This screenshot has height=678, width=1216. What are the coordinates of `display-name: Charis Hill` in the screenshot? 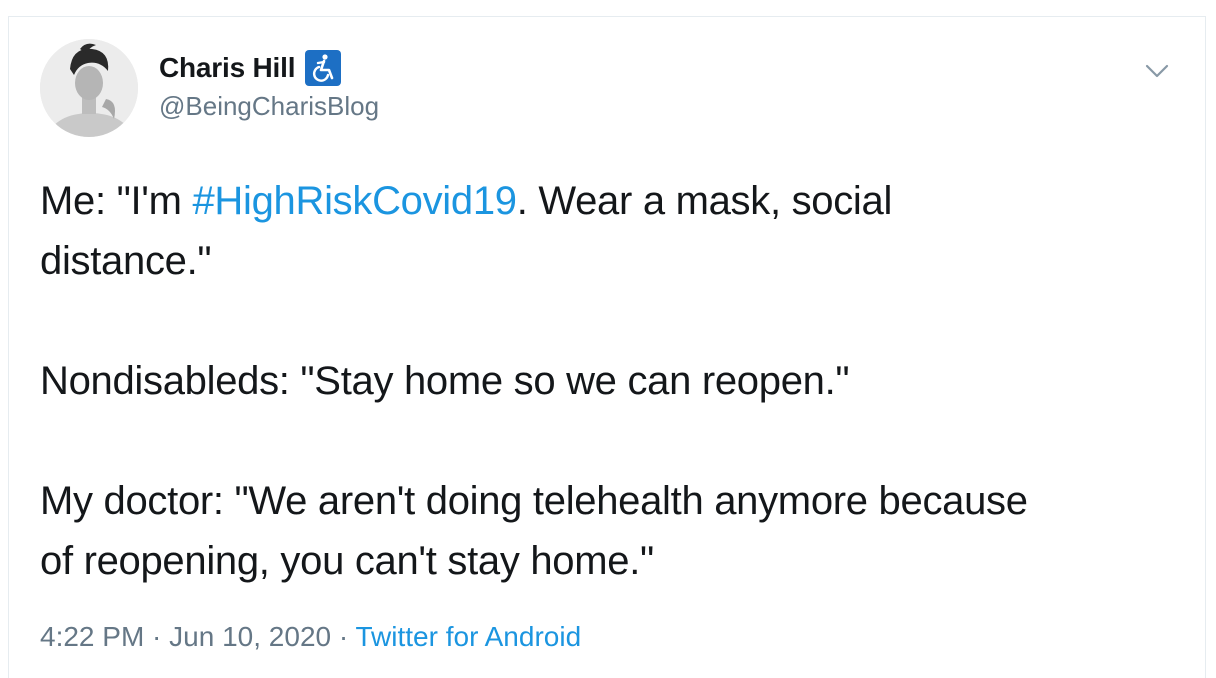 It's located at (227, 68).